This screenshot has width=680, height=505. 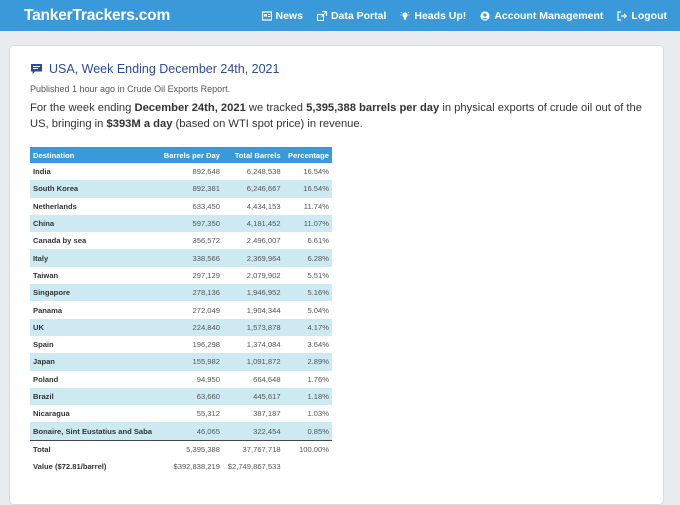 I want to click on nav-data-portal: Data Portal, so click(x=351, y=15).